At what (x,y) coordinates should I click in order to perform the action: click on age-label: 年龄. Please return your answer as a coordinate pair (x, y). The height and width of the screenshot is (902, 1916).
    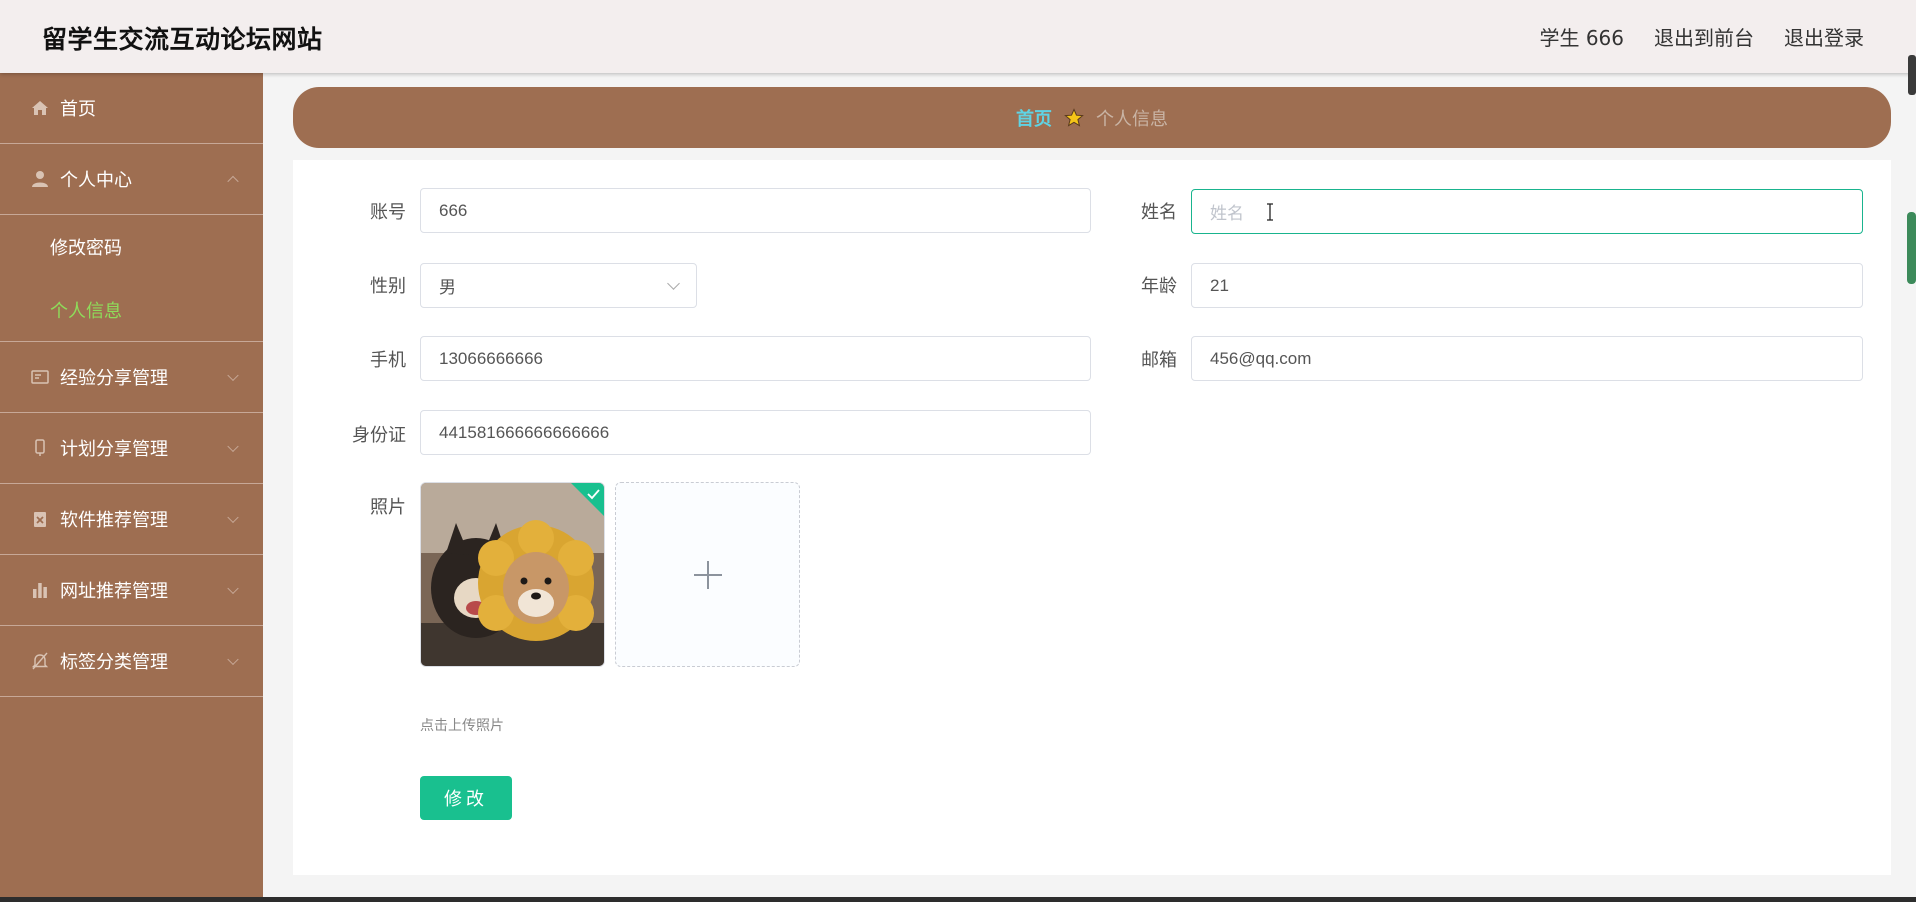
    Looking at the image, I should click on (1159, 286).